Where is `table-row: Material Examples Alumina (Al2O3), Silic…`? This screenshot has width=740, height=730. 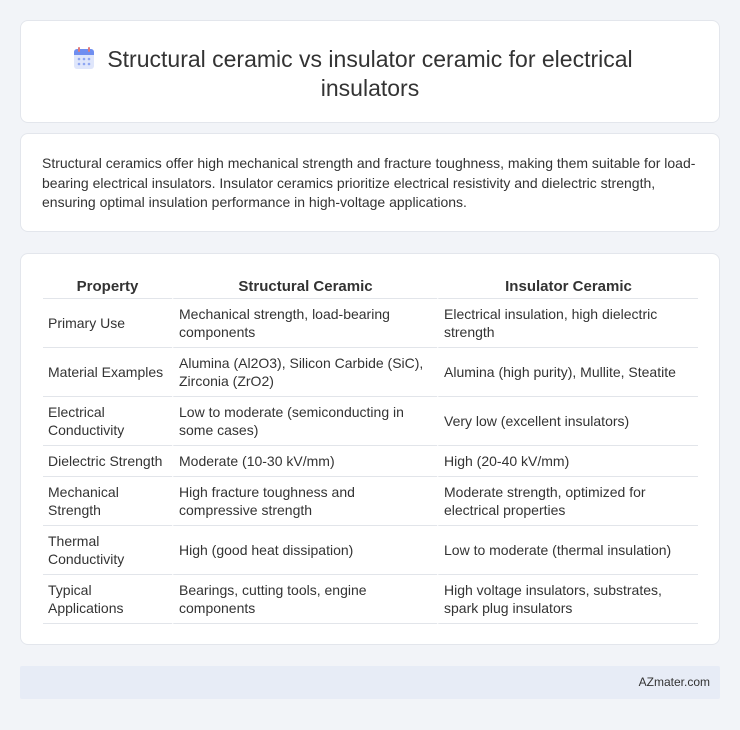 table-row: Material Examples Alumina (Al2O3), Silic… is located at coordinates (370, 372).